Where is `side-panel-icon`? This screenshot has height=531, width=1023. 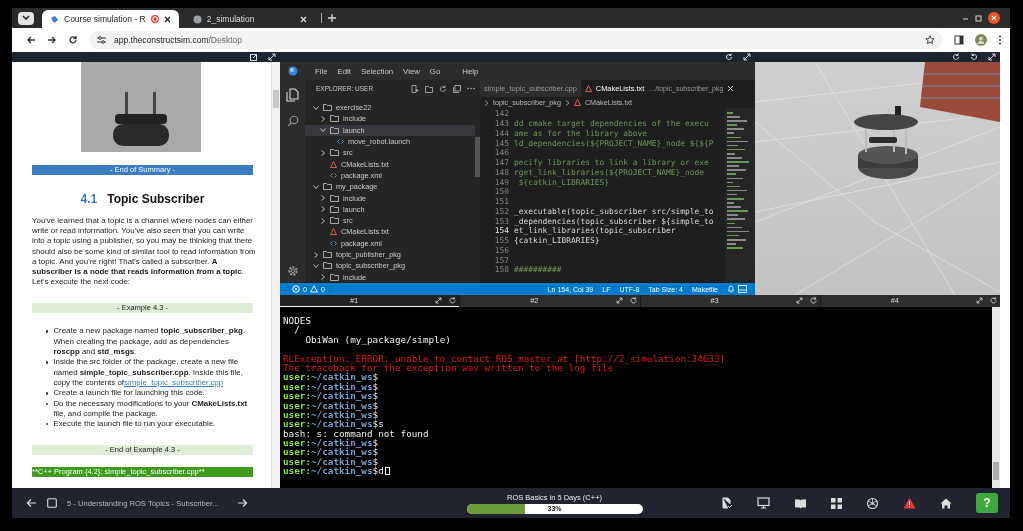 side-panel-icon is located at coordinates (959, 40).